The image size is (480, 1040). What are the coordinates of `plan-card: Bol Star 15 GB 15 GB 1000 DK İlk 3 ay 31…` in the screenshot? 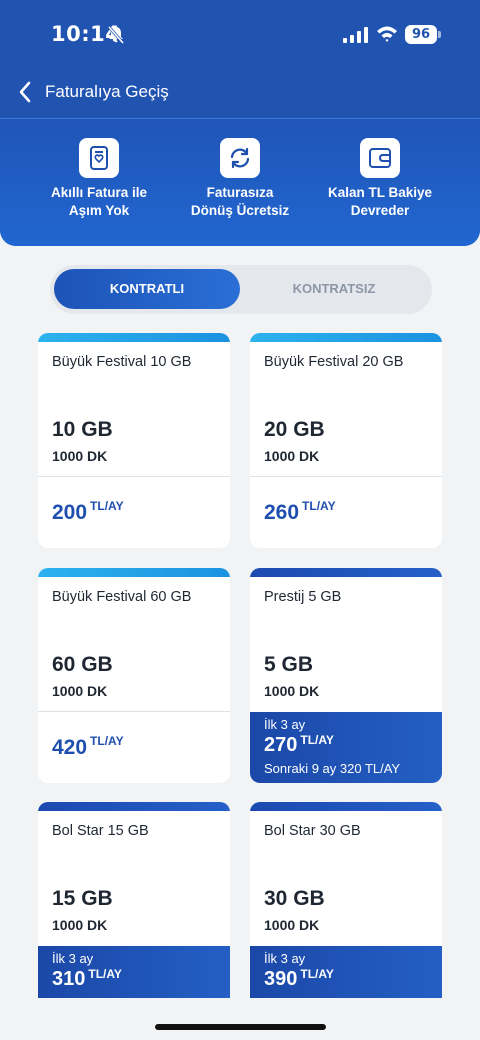 It's located at (134, 900).